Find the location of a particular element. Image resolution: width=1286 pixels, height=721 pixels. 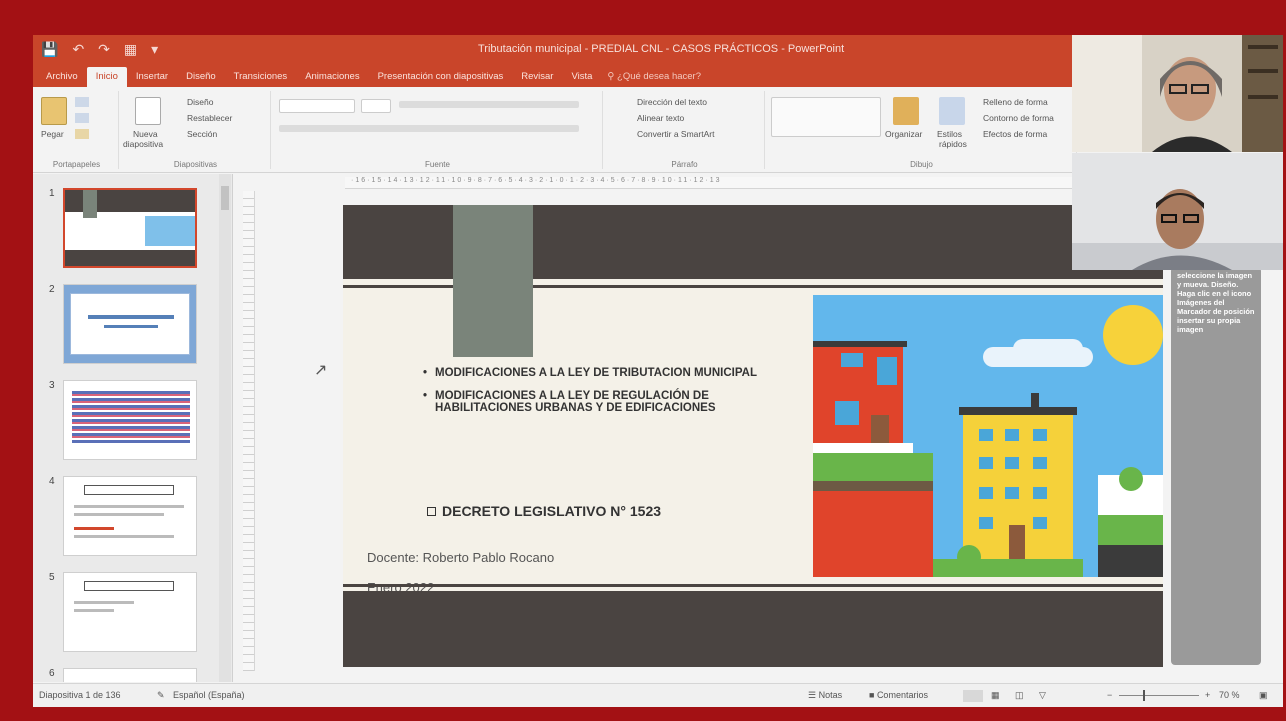

bottom-band is located at coordinates (753, 629).